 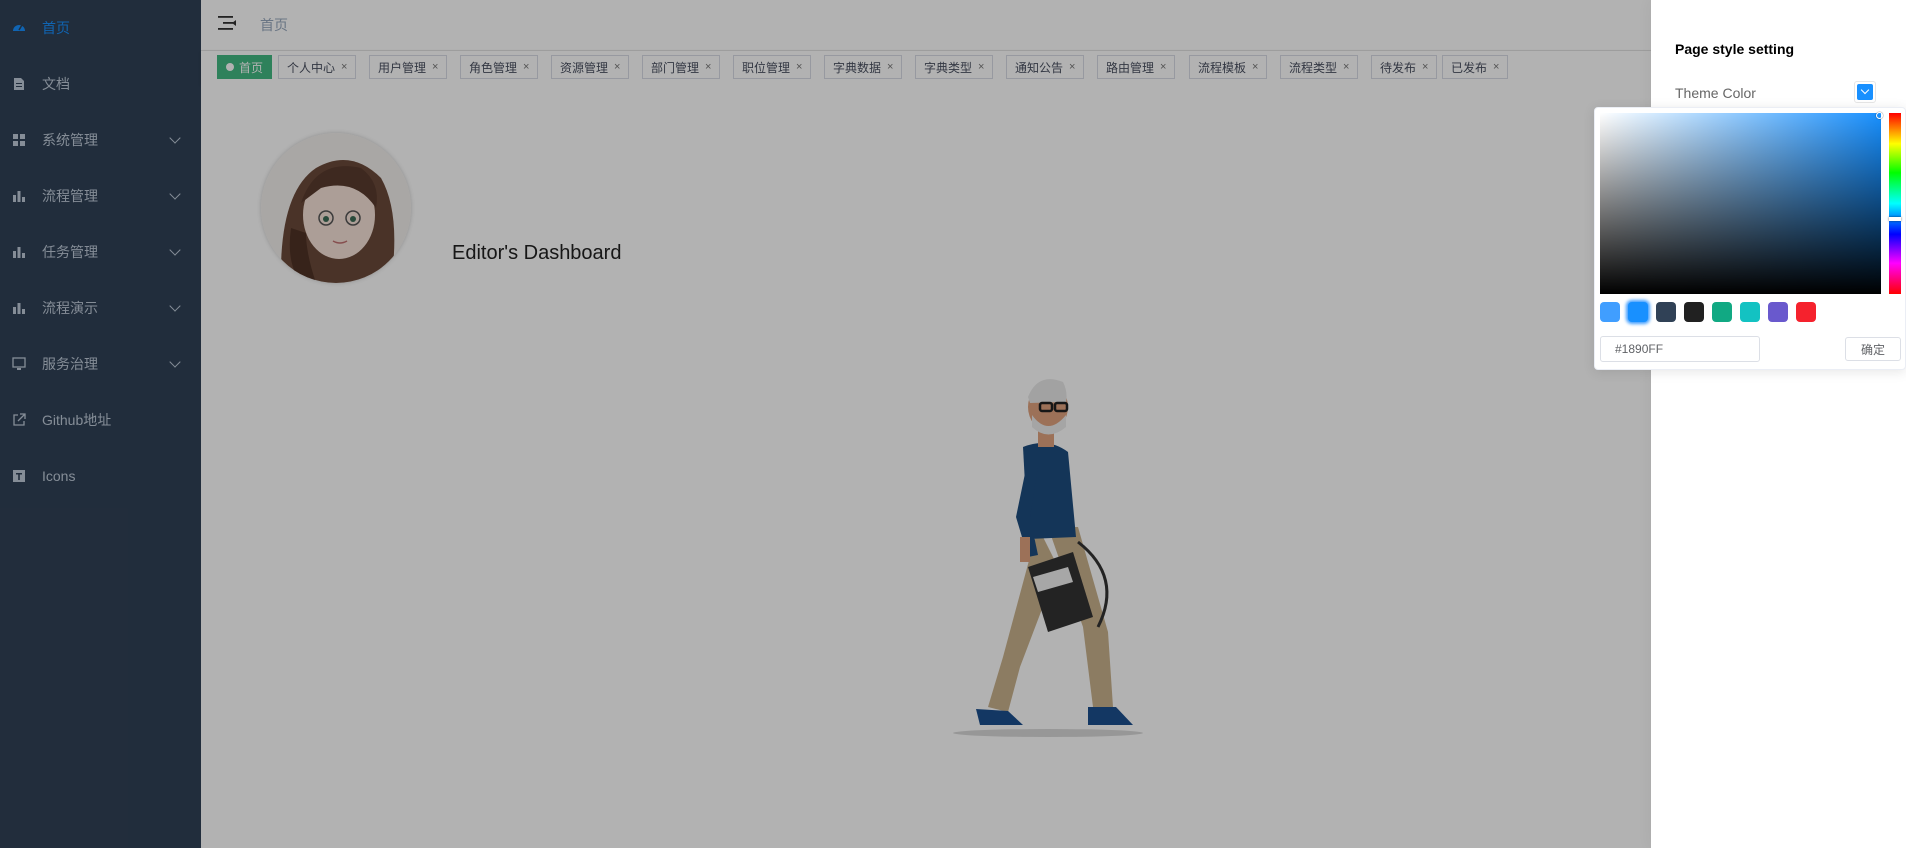 I want to click on saturation-cursor, so click(x=1879, y=115).